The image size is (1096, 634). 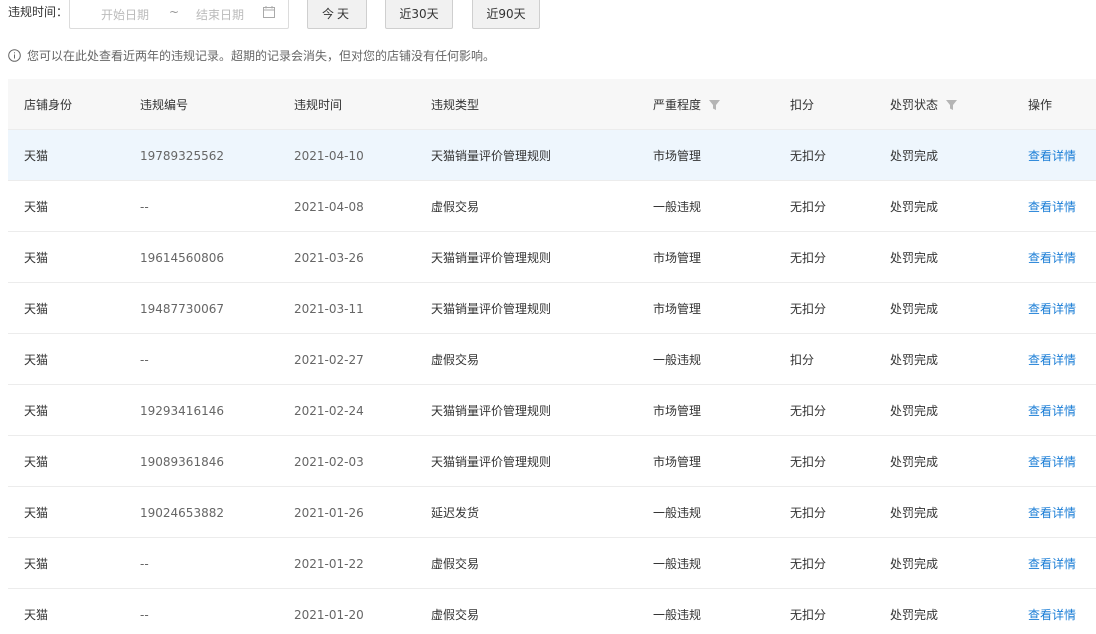 I want to click on table-row: 天猫 -- 2021-02-27 虚假交易 一般违规 扣分 处罚完成 查看详情, so click(x=552, y=359).